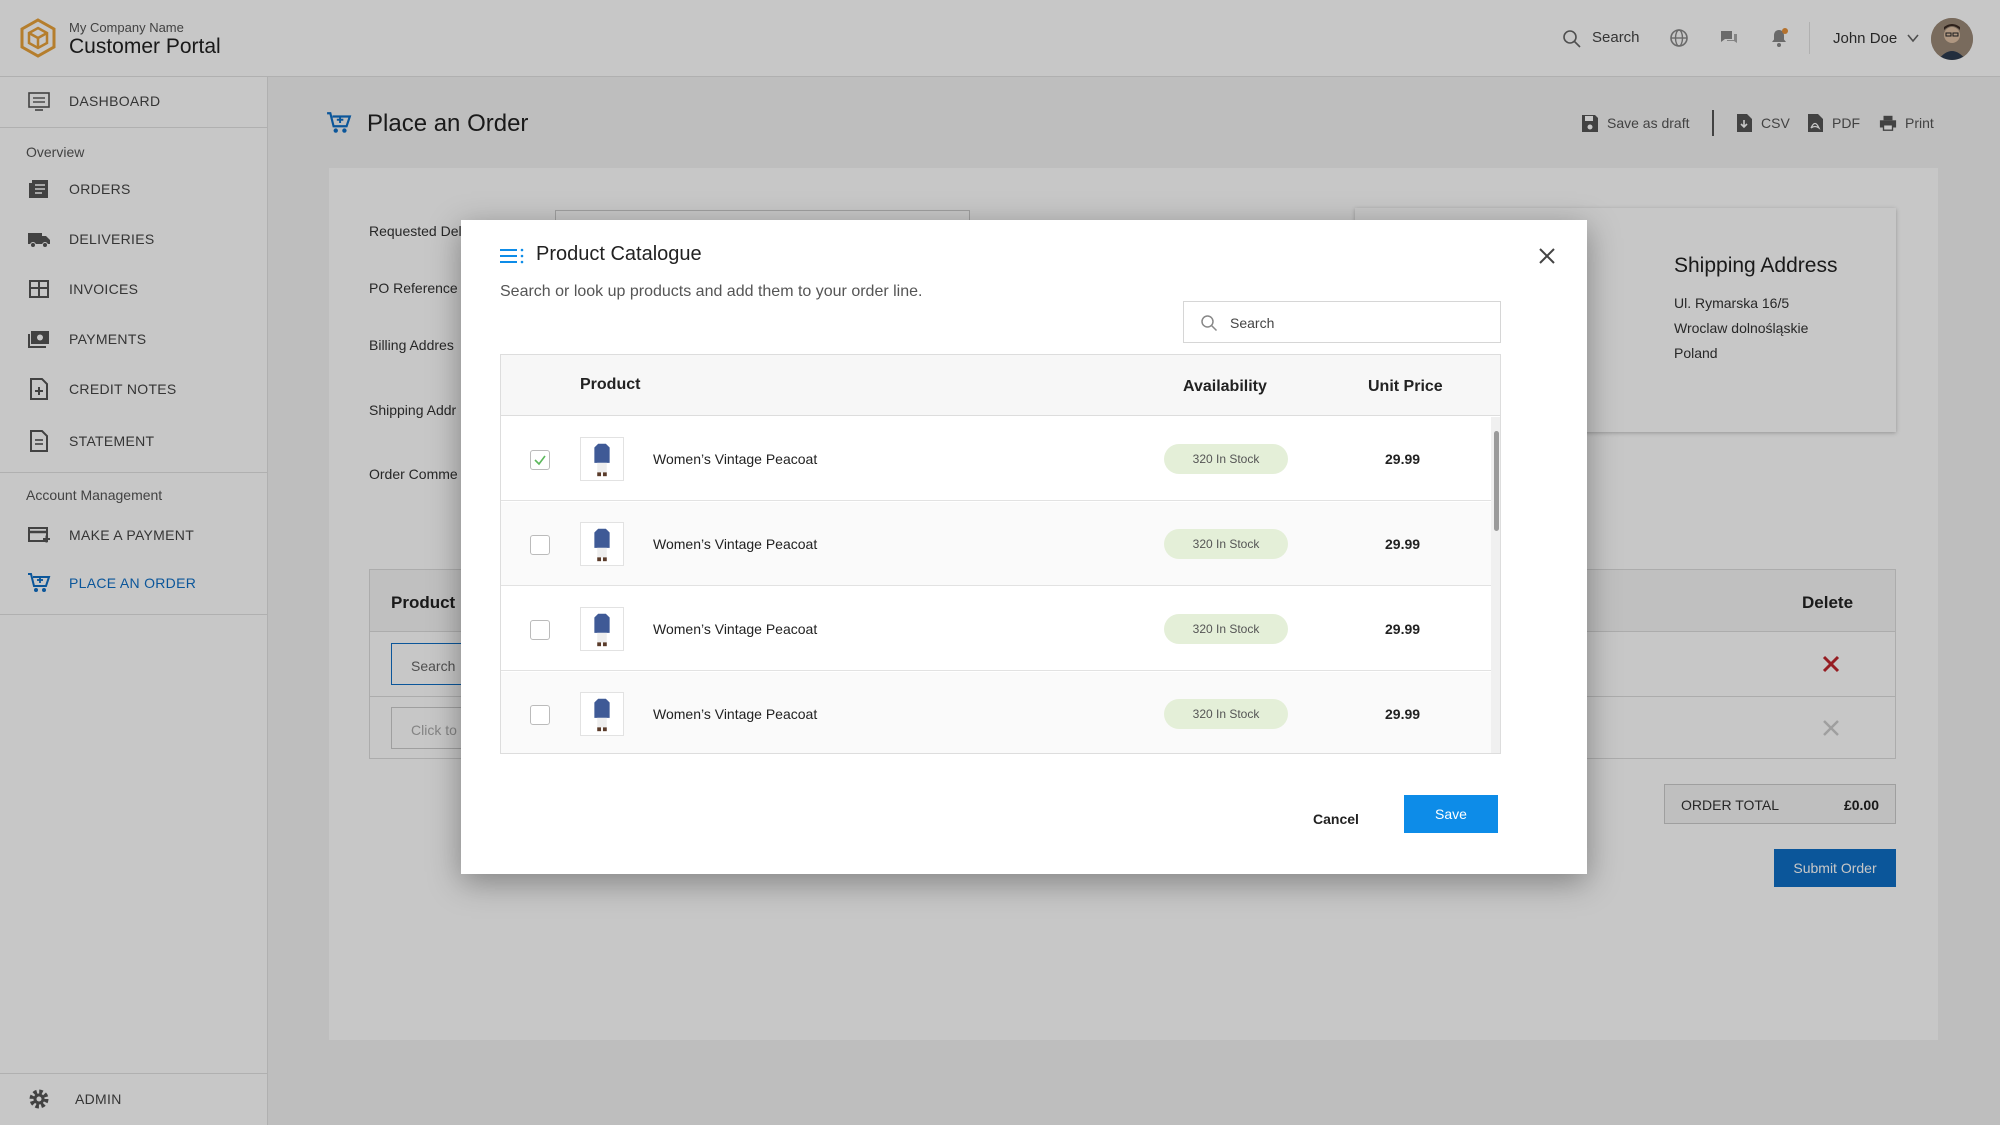 The height and width of the screenshot is (1125, 2000). What do you see at coordinates (1495, 585) in the screenshot?
I see `catalogue-scrollbar` at bounding box center [1495, 585].